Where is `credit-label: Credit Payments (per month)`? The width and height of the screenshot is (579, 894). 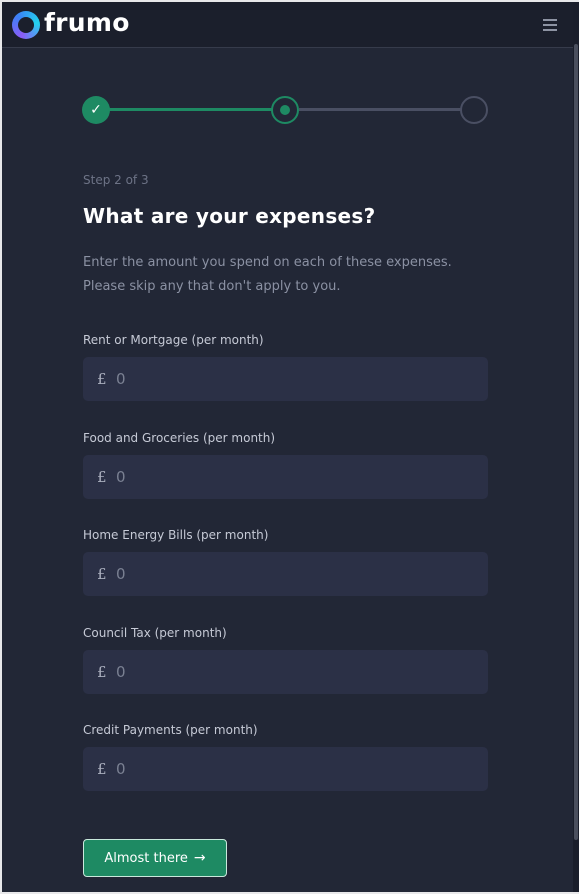
credit-label: Credit Payments (per month) is located at coordinates (170, 730).